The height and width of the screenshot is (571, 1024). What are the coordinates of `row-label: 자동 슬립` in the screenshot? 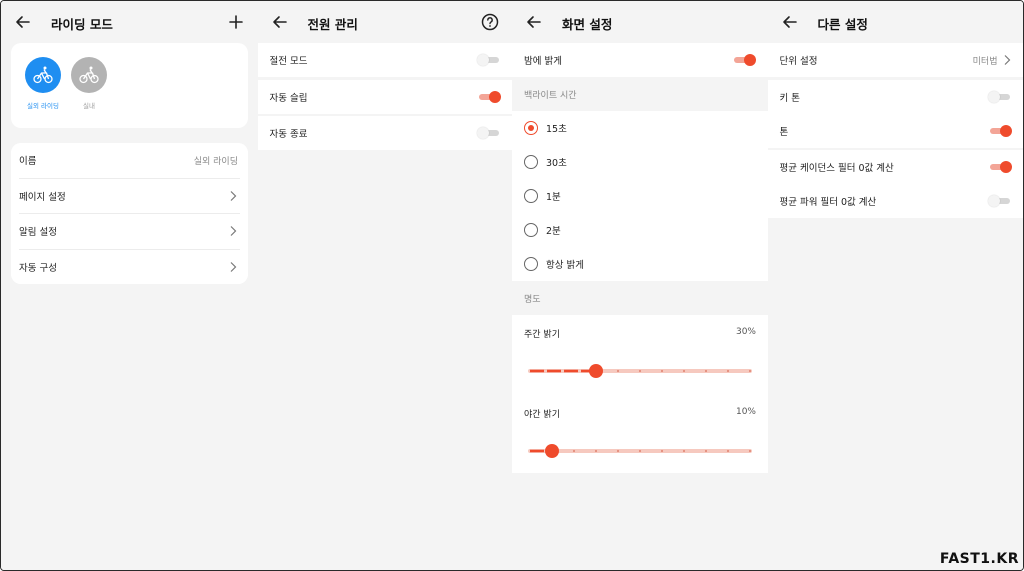 It's located at (288, 98).